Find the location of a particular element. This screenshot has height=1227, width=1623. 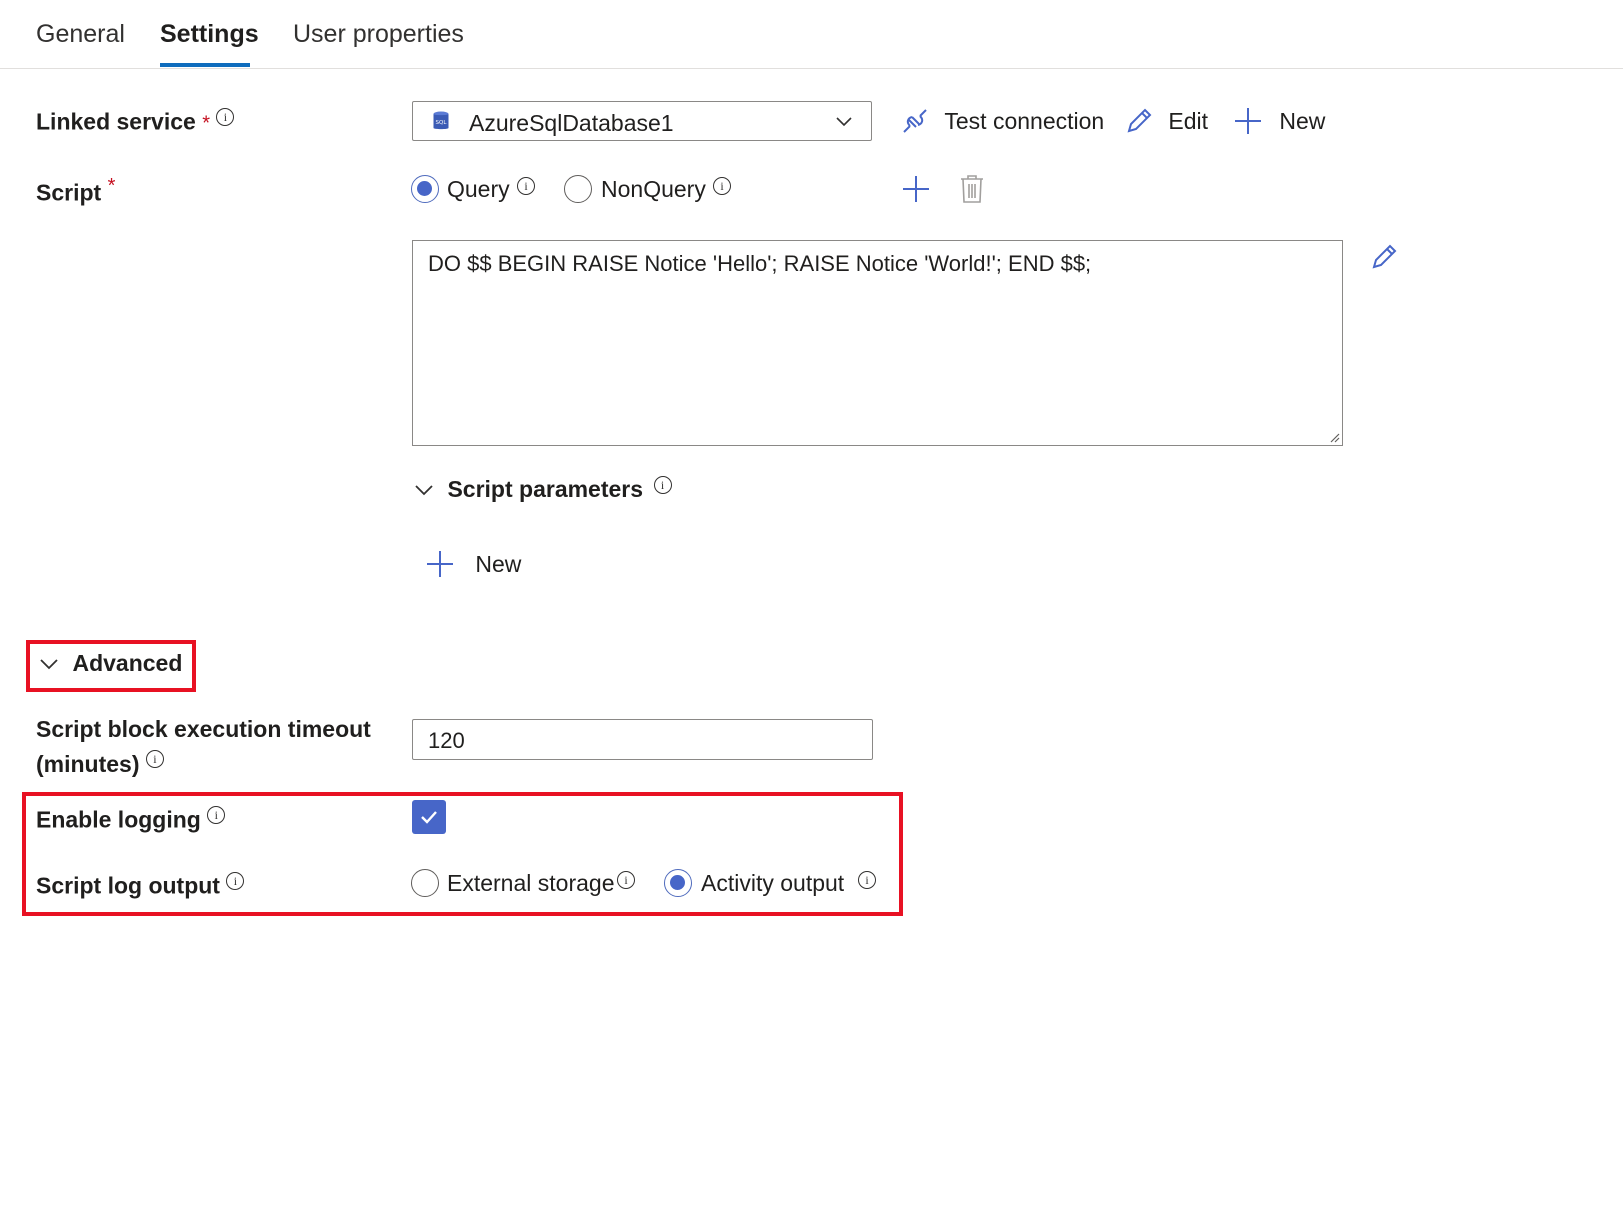

enable-logging-label-text: Enable logging is located at coordinates (118, 819).